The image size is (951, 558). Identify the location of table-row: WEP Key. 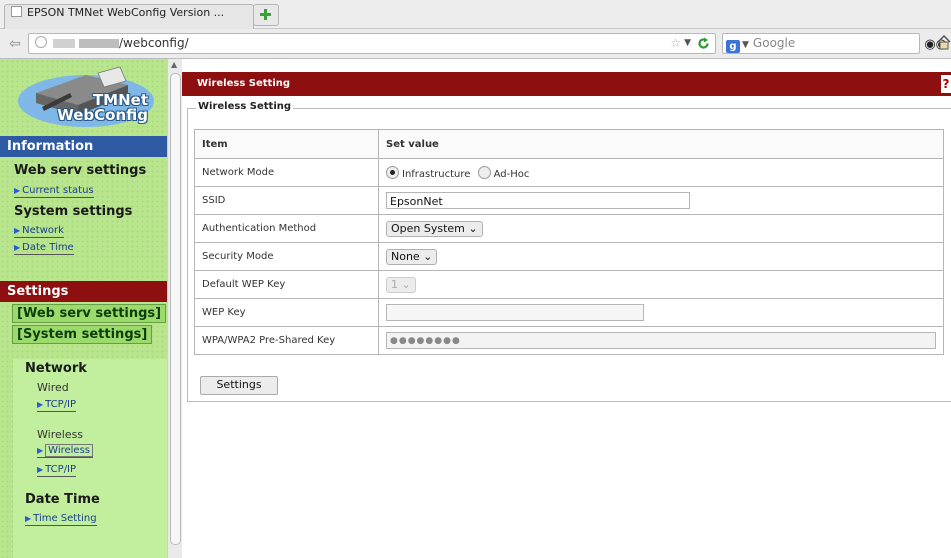
(569, 312).